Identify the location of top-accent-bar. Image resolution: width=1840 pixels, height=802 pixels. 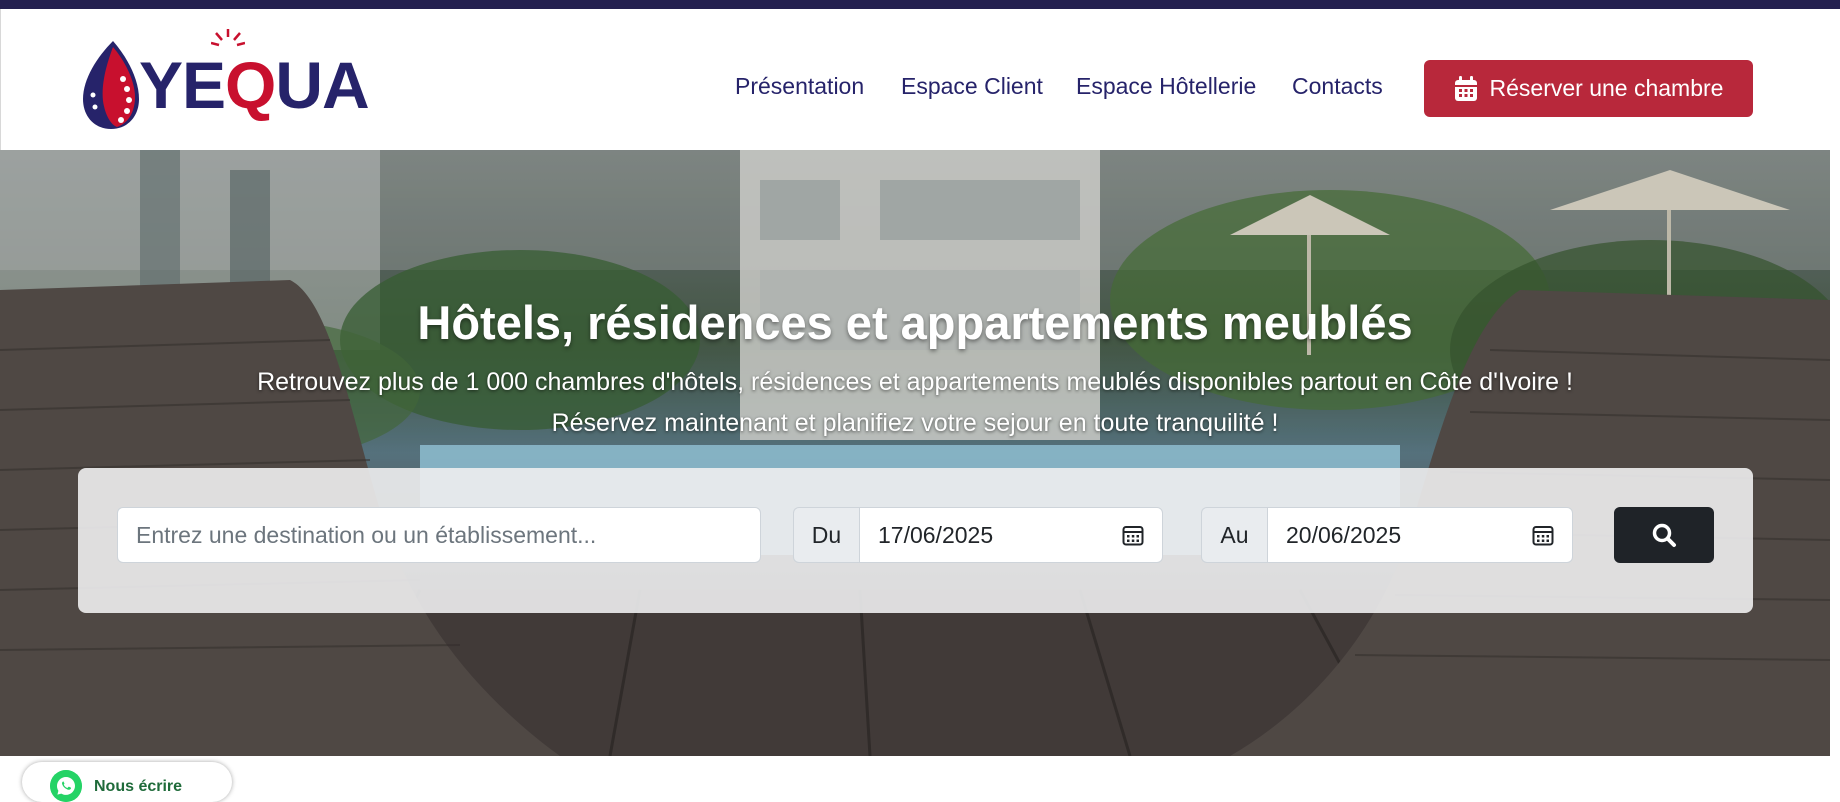
(920, 4).